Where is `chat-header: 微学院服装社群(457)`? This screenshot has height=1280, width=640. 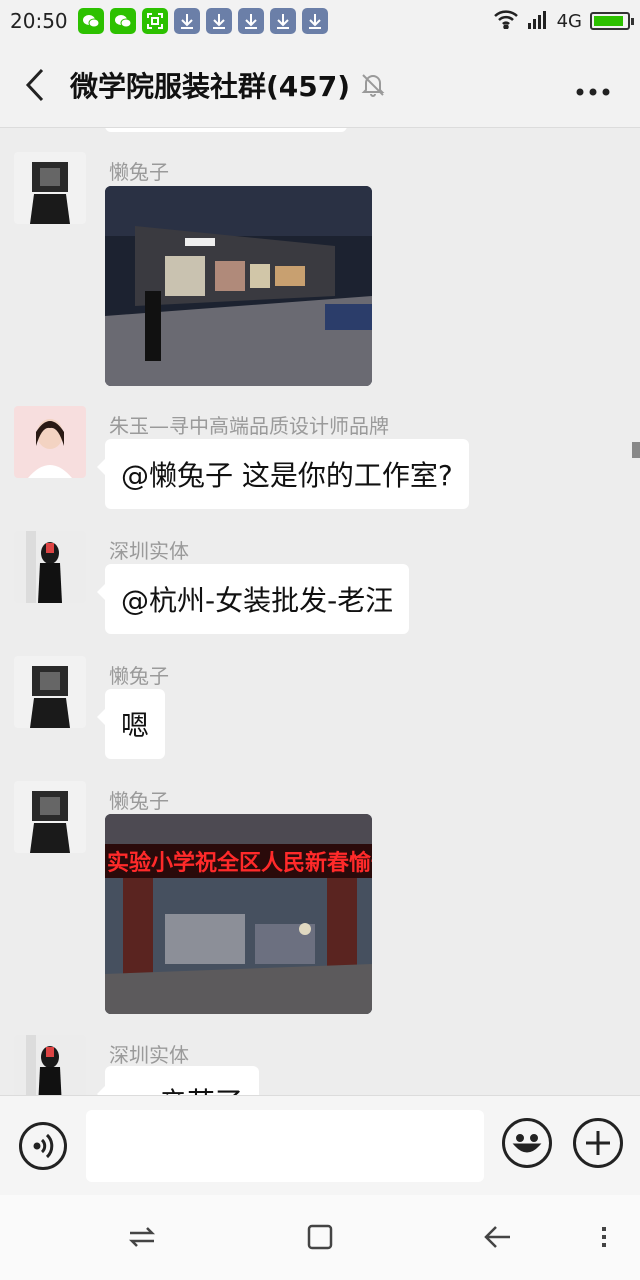 chat-header: 微学院服装社群(457) is located at coordinates (320, 85).